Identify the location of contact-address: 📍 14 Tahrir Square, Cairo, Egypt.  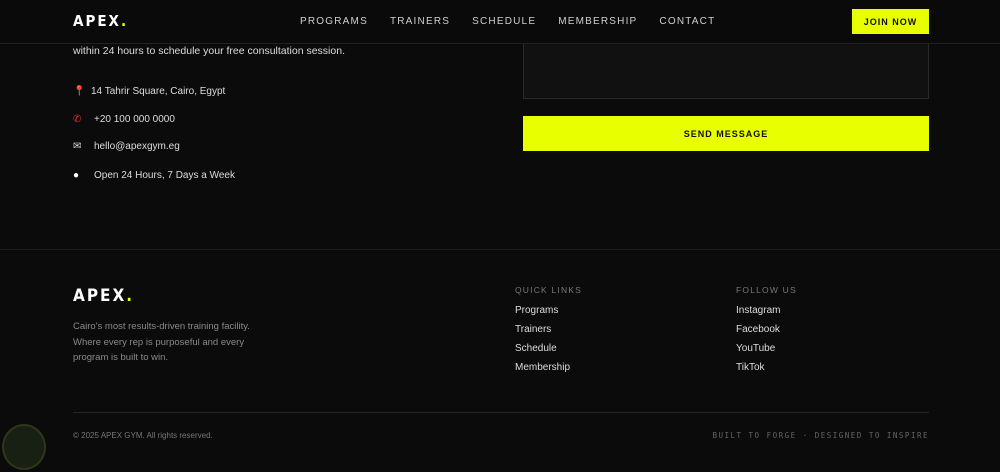
(149, 91).